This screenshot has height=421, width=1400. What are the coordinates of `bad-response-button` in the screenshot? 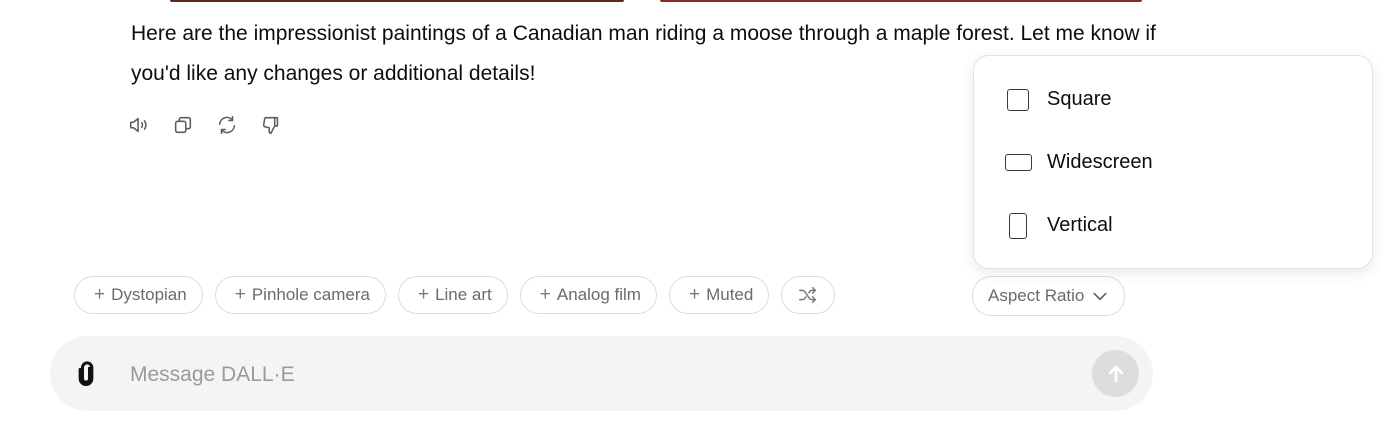 It's located at (271, 125).